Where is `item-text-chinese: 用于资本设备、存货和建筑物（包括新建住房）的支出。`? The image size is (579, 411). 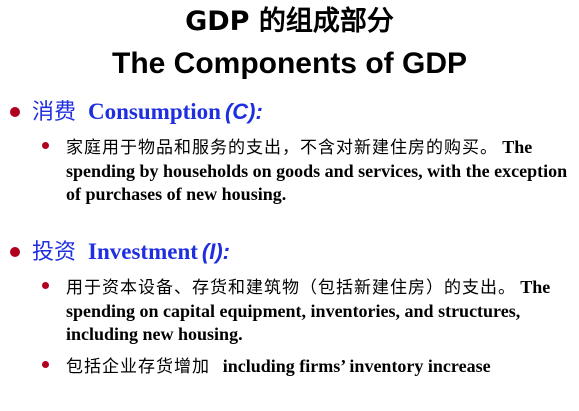
item-text-chinese: 用于资本设备、存货和建筑物（包括新建住房）的支出。 is located at coordinates (291, 288).